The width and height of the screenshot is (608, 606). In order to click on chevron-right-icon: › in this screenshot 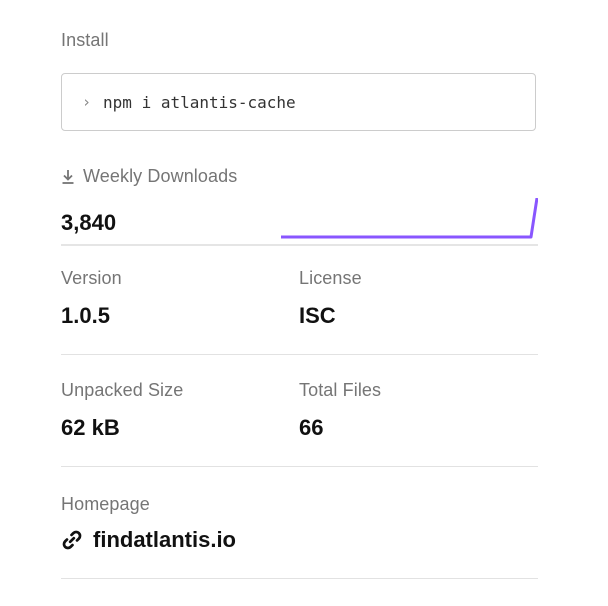, I will do `click(87, 102)`.